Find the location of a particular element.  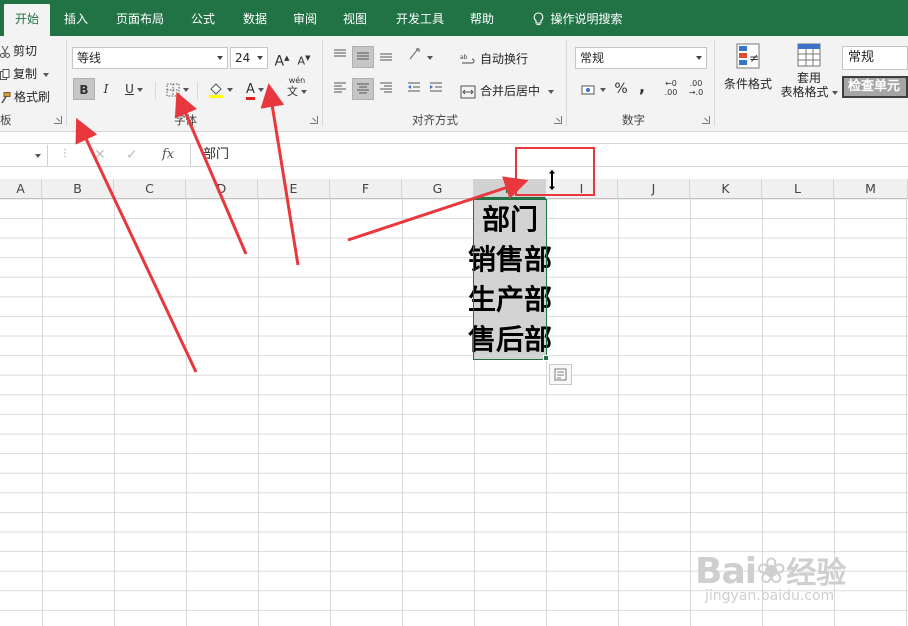

orientation-button is located at coordinates (420, 57).